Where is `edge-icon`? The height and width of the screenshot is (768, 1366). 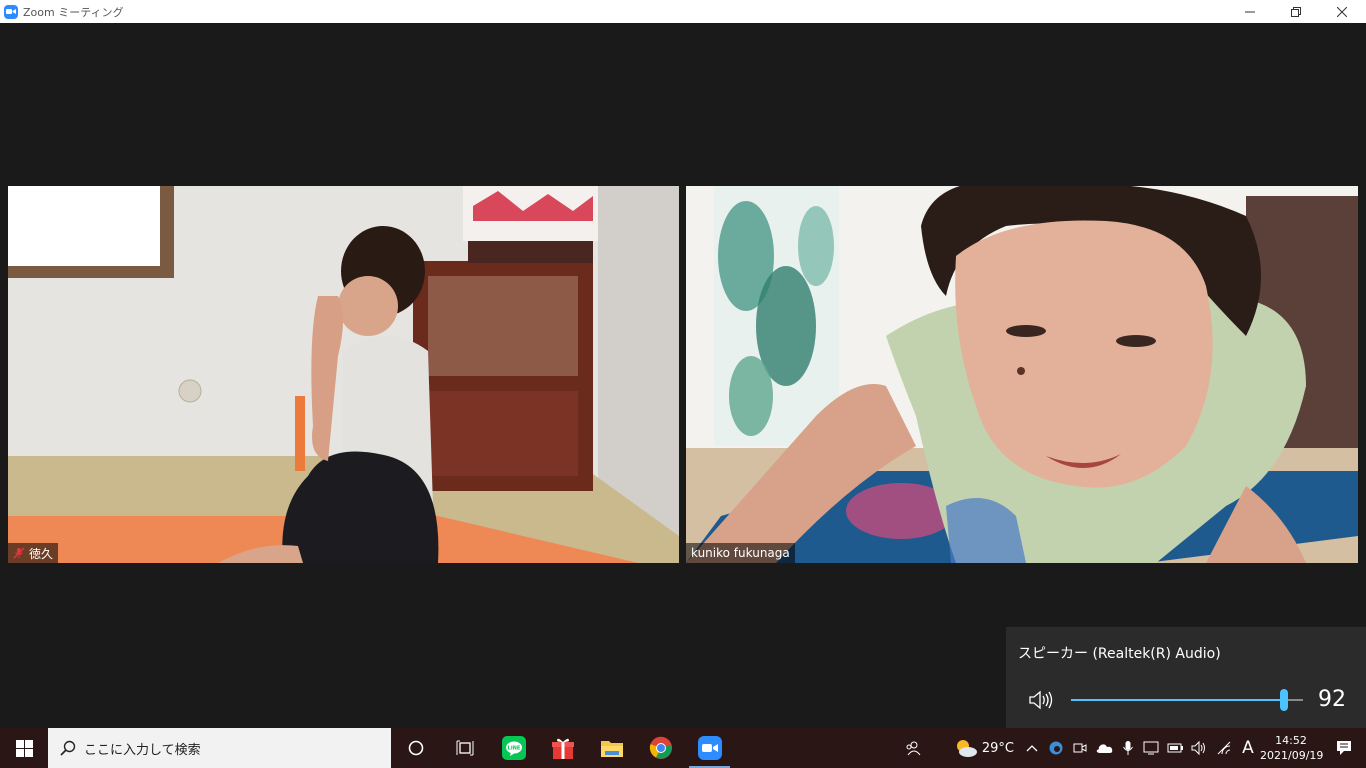
edge-icon is located at coordinates (1056, 748).